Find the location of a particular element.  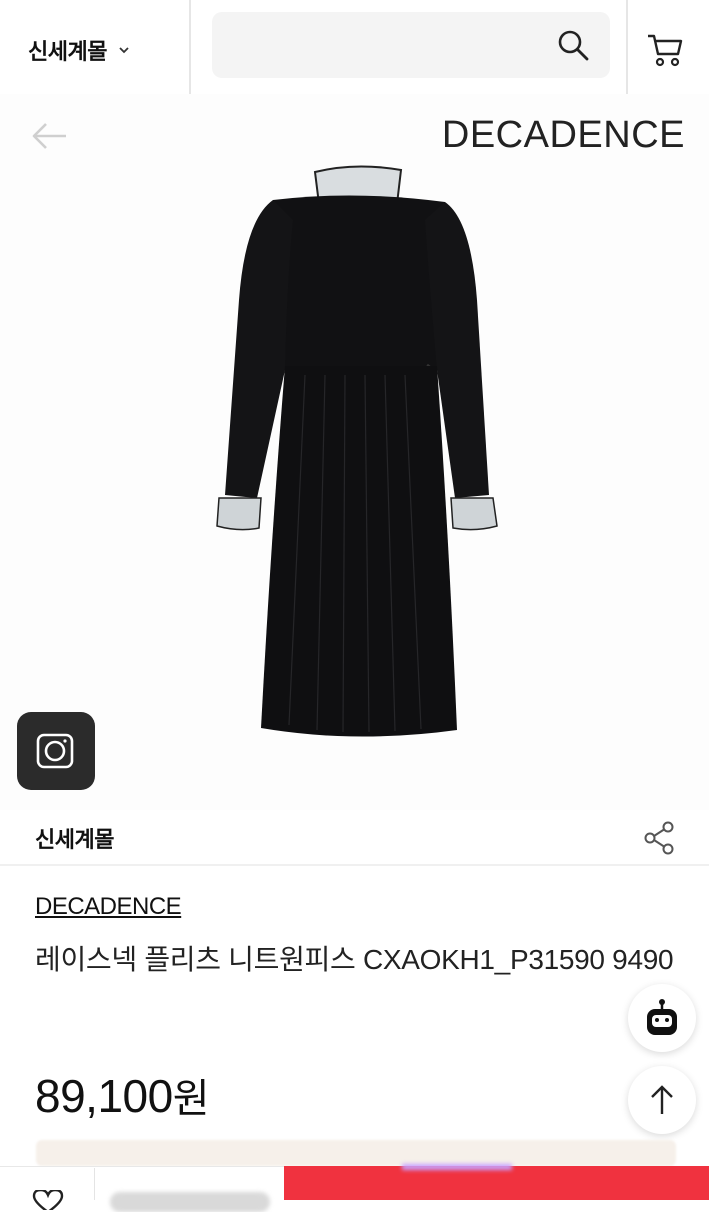

arrow-up-icon is located at coordinates (662, 1099).